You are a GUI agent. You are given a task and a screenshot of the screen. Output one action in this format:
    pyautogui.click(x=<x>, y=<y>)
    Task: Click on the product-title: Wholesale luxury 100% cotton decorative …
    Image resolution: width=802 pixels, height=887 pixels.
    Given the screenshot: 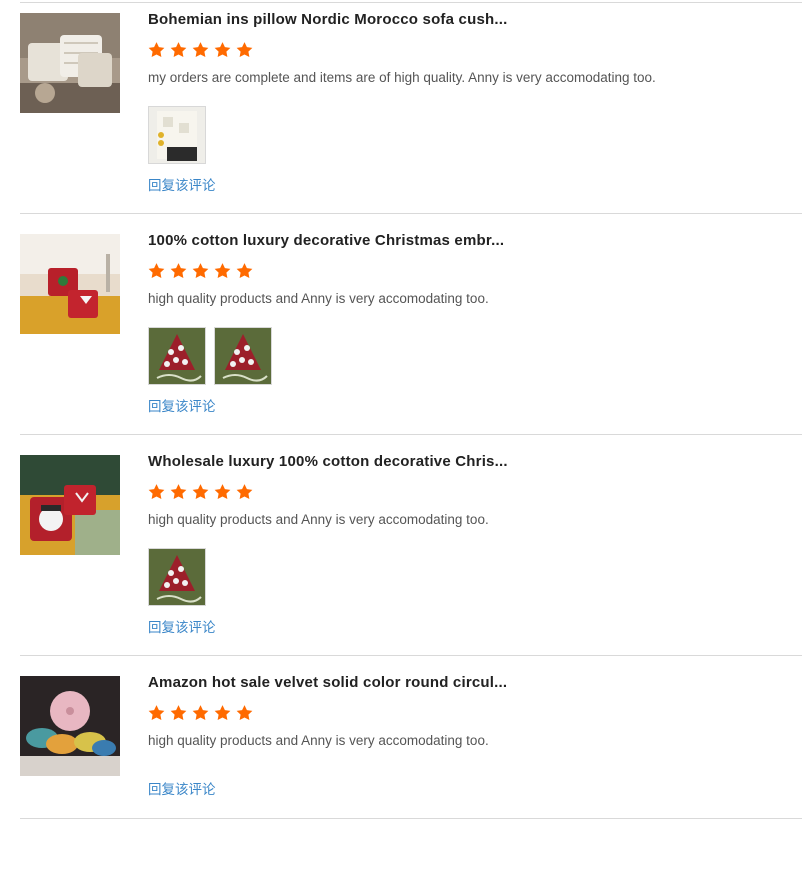 What is the action you would take?
    pyautogui.click(x=328, y=461)
    